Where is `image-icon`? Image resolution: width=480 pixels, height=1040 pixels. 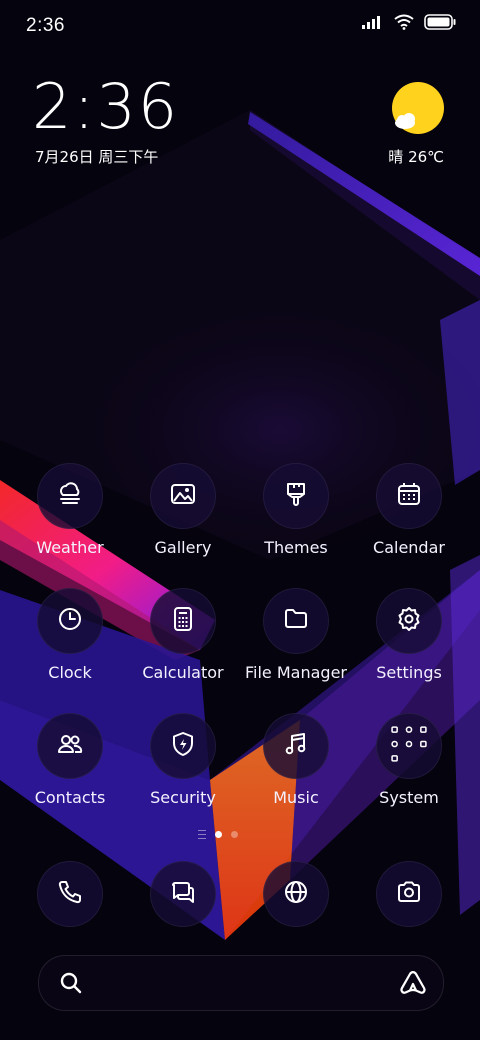 image-icon is located at coordinates (183, 496).